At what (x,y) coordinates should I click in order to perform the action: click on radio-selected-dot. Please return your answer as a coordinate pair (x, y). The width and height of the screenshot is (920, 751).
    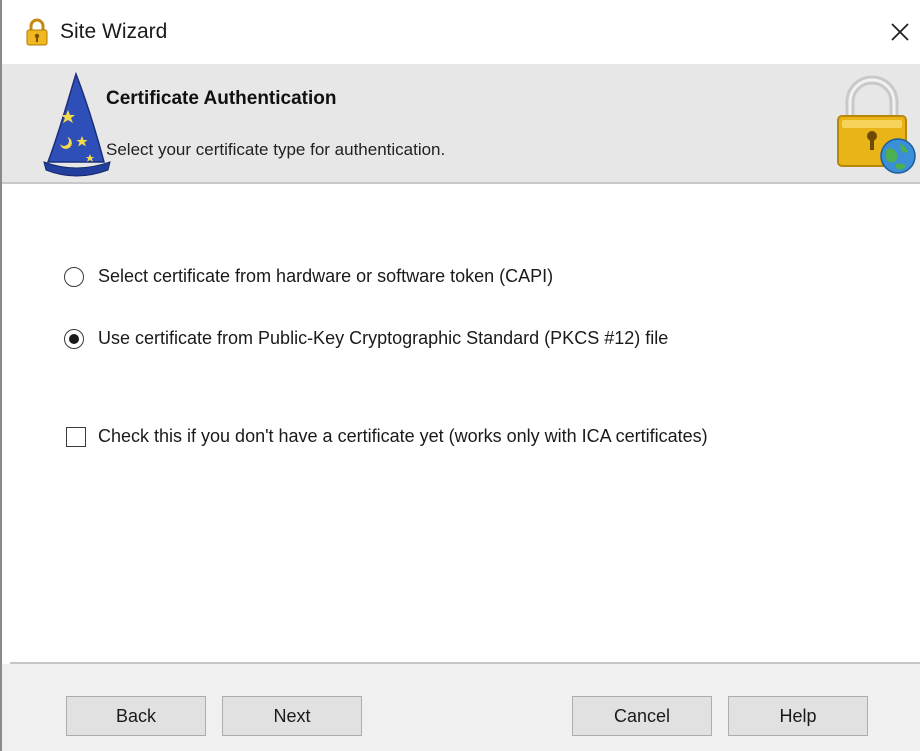
    Looking at the image, I should click on (74, 338).